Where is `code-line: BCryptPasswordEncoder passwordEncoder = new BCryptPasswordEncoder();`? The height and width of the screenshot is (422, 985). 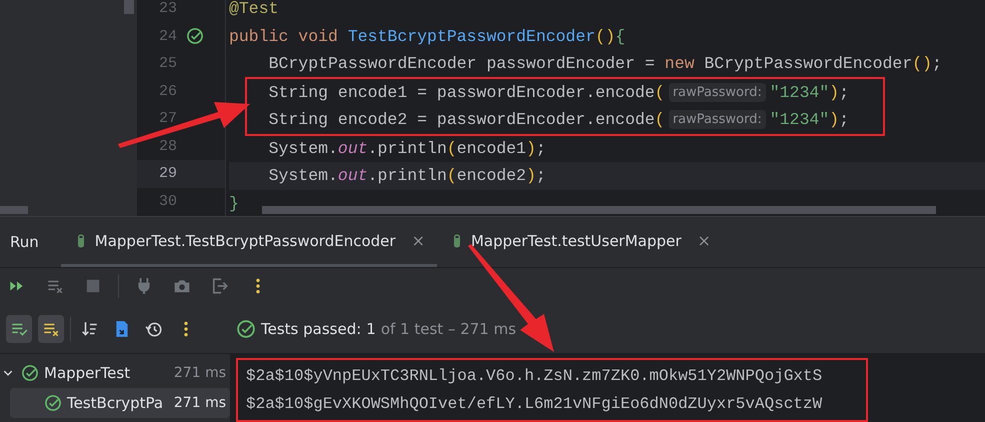
code-line: BCryptPasswordEncoder passwordEncoder = new BCryptPasswordEncoder(); is located at coordinates (605, 64).